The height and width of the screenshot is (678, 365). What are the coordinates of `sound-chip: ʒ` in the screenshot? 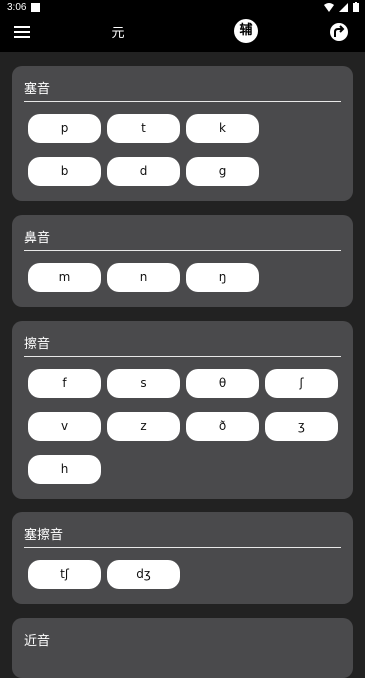 It's located at (301, 426).